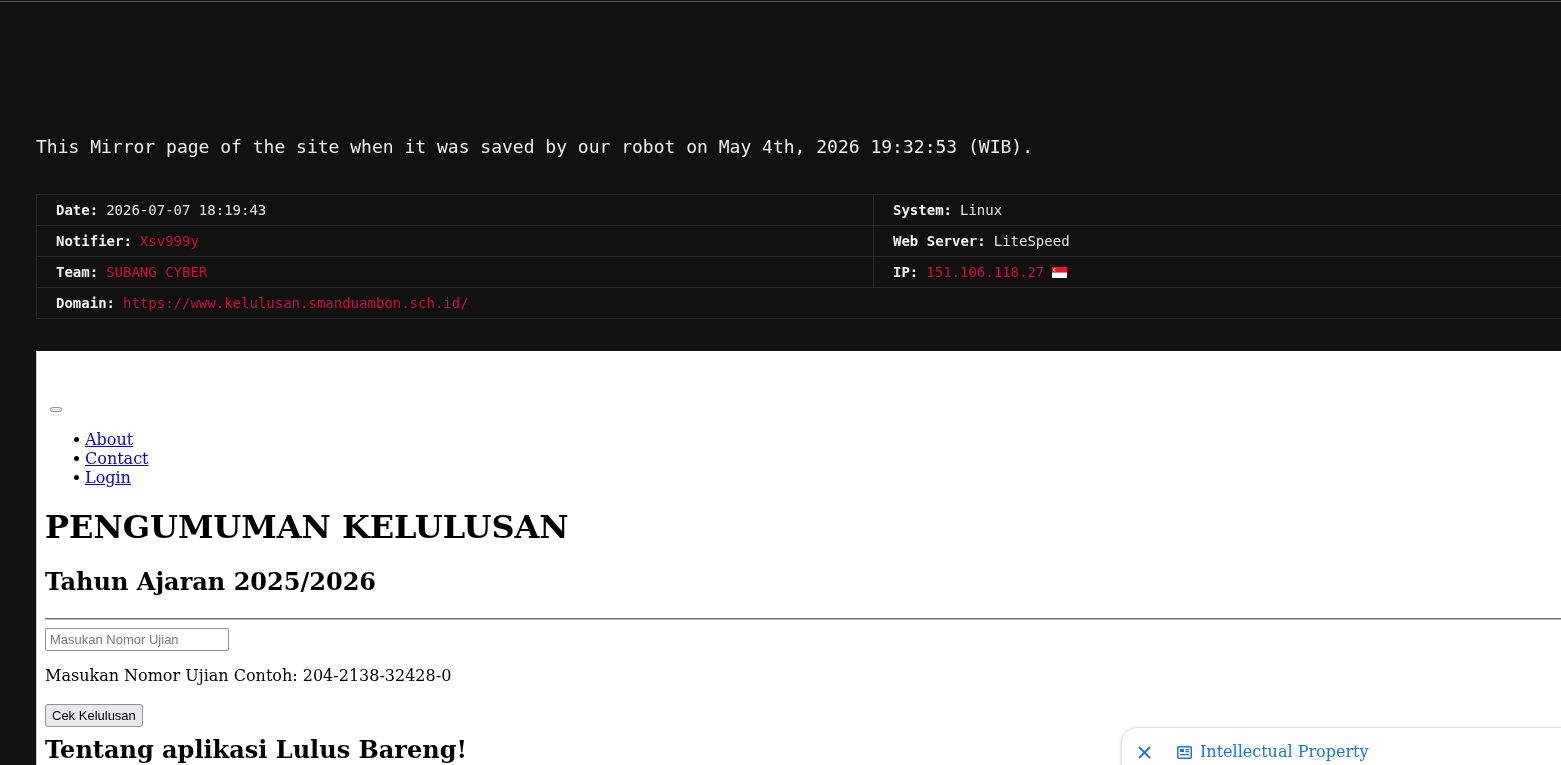  I want to click on check-button: Cek Kelulusan, so click(94, 715).